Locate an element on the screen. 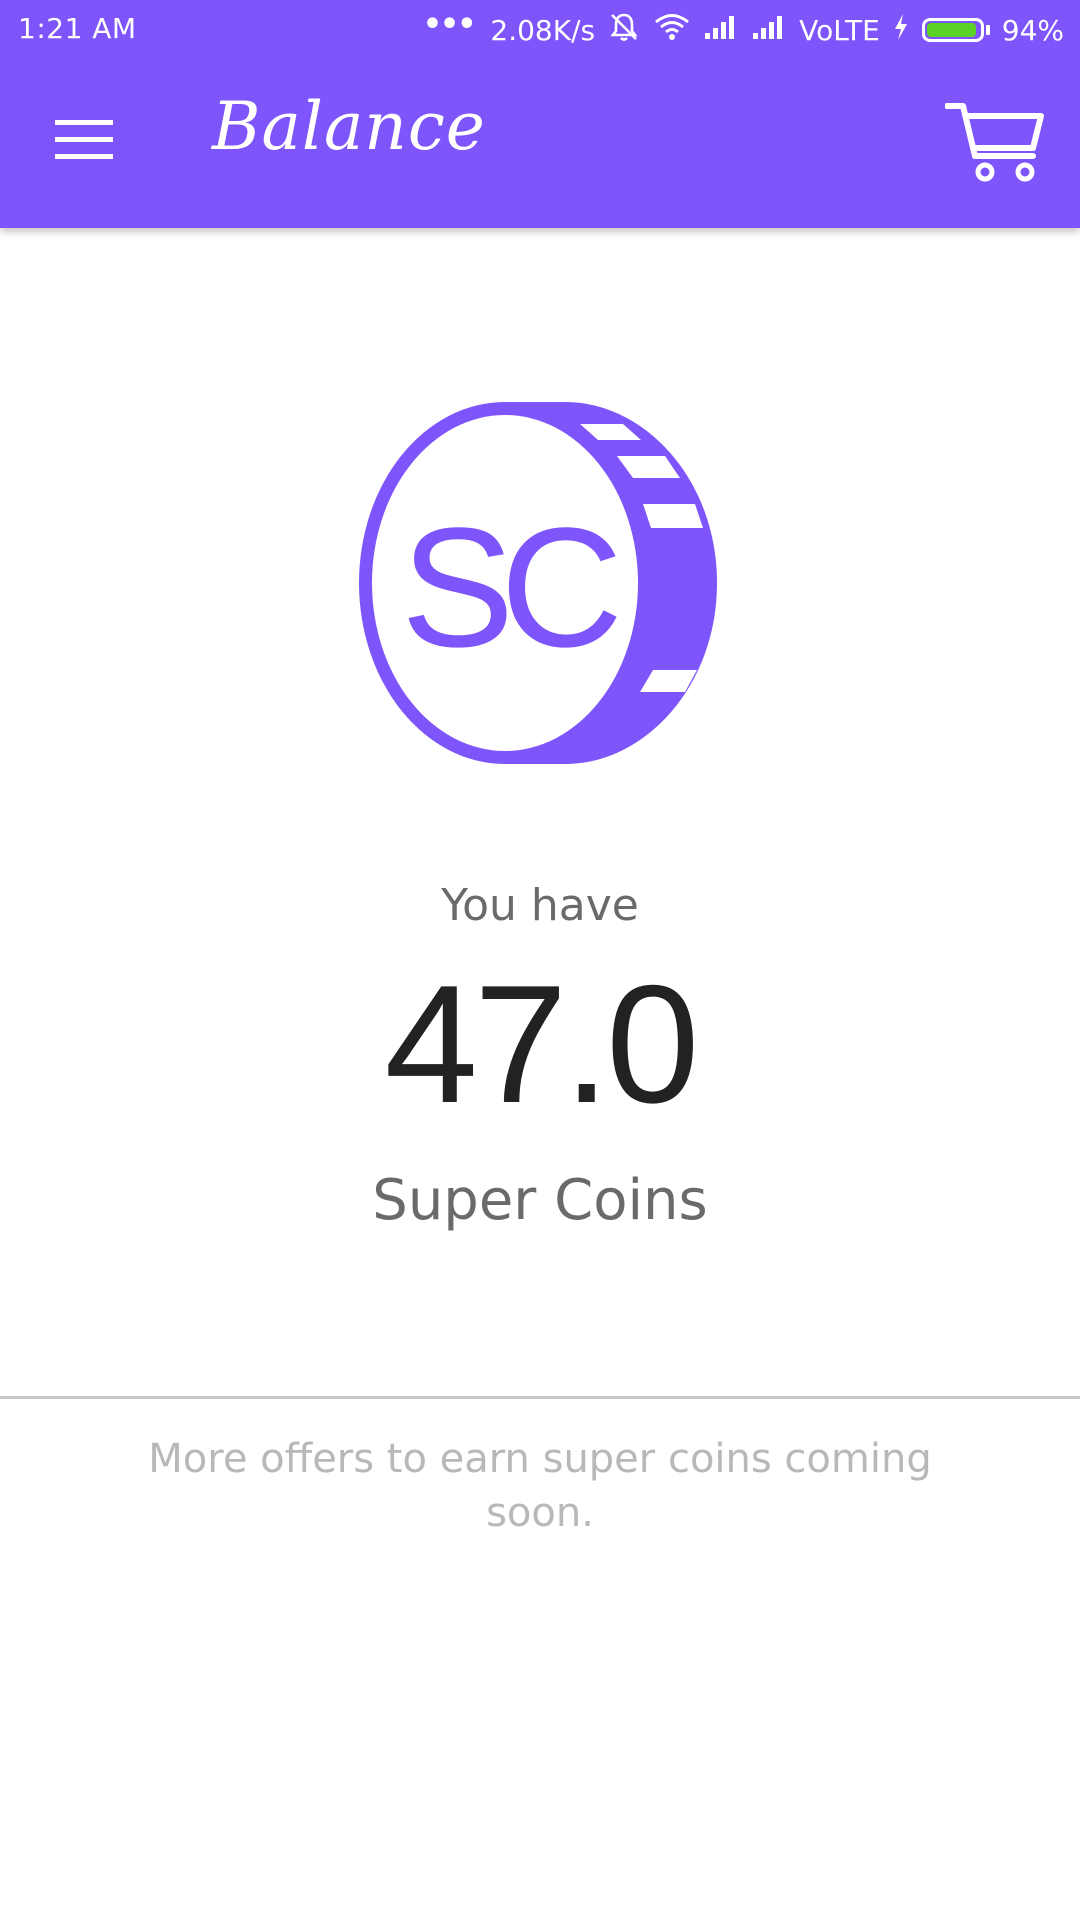 This screenshot has height=1920, width=1080. app-header: 1:21 AM ••• 2.08K/s VoLTE 94% Balance is located at coordinates (540, 114).